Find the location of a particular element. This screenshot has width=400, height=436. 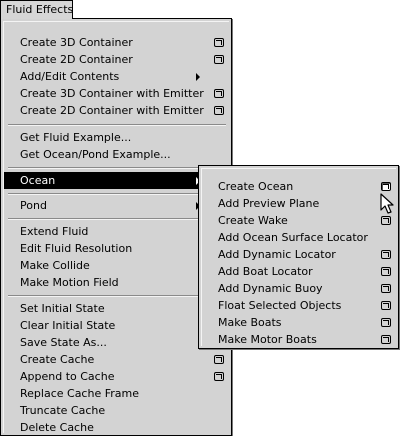

submenu-item-float-selected-objects: Float Selected Objects is located at coordinates (299, 305).